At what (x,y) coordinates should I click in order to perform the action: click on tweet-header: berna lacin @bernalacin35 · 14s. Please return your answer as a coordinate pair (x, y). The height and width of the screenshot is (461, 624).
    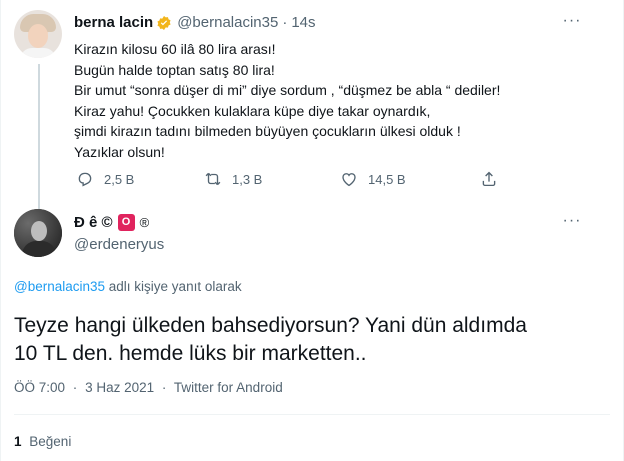
    Looking at the image, I should click on (195, 22).